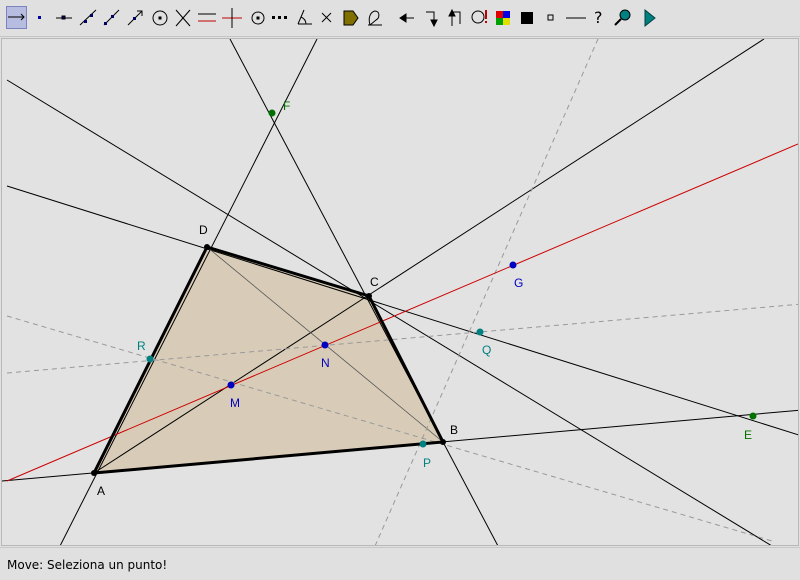 The image size is (800, 580). What do you see at coordinates (486, 350) in the screenshot?
I see `label-Q: Q` at bounding box center [486, 350].